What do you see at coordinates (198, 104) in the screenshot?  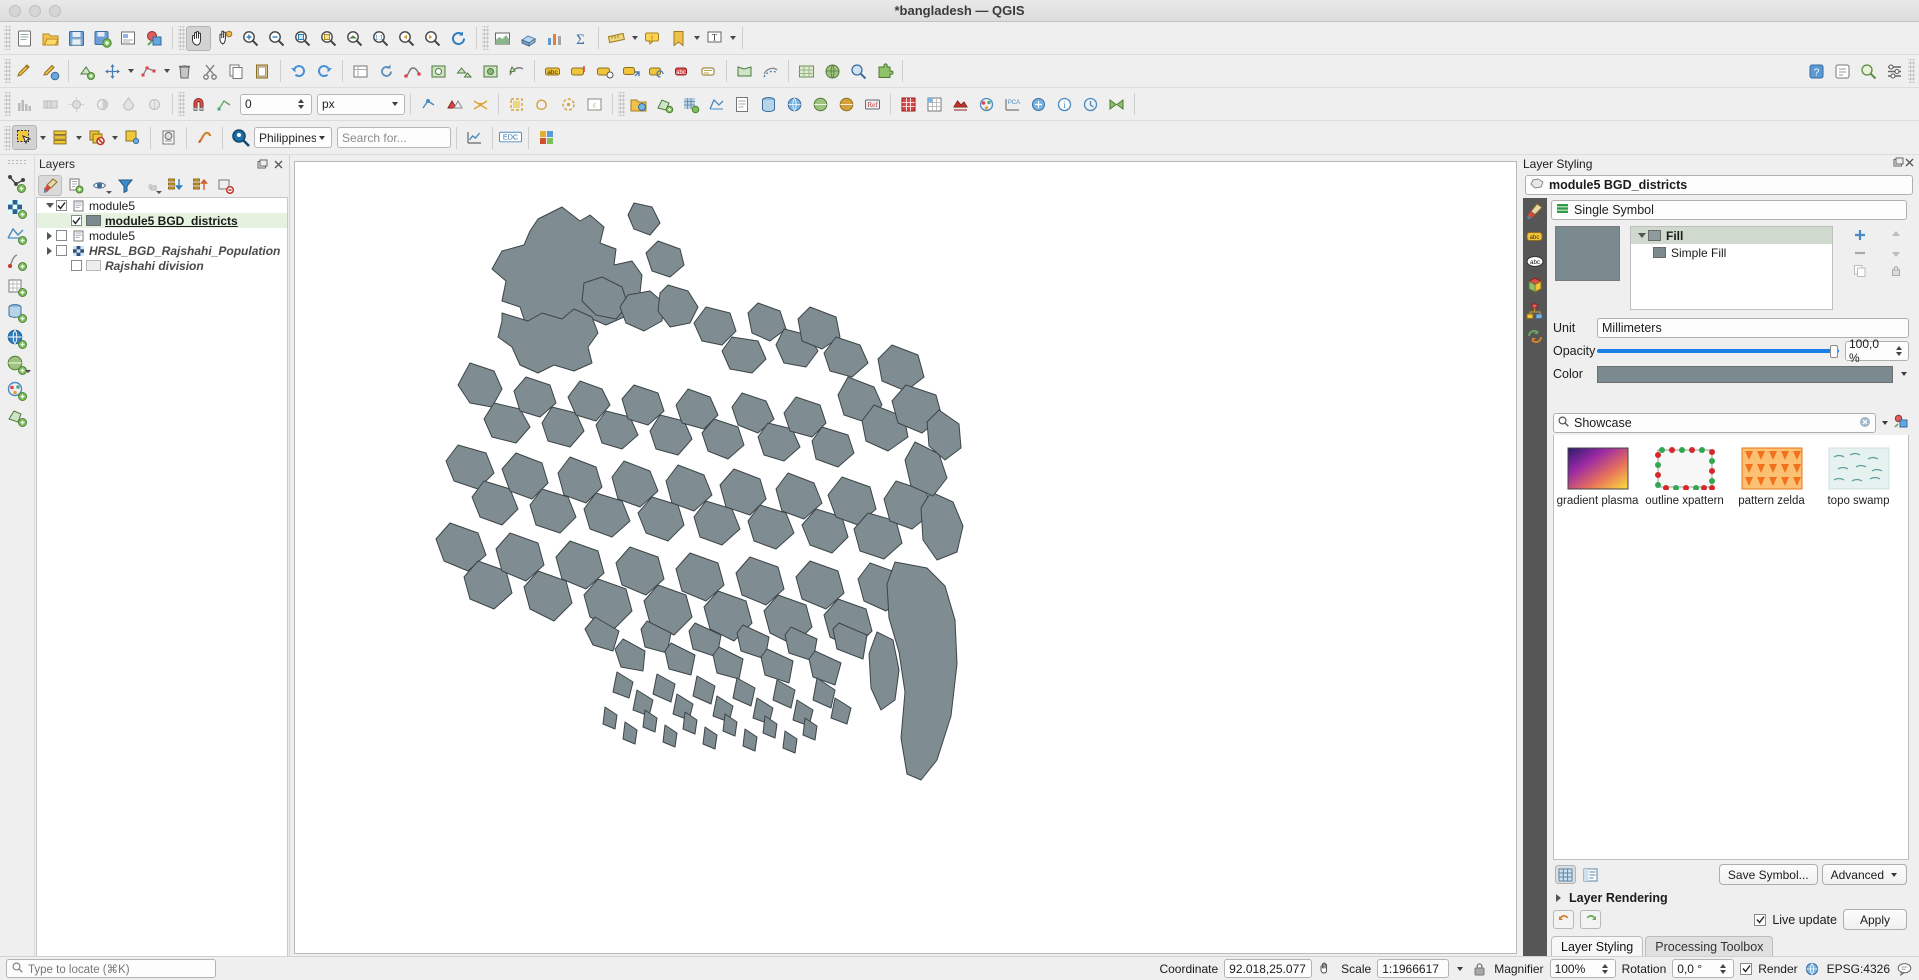 I see `magnet-snapping-icon` at bounding box center [198, 104].